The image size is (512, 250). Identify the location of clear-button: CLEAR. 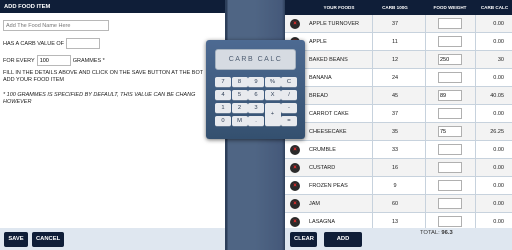
(303, 239).